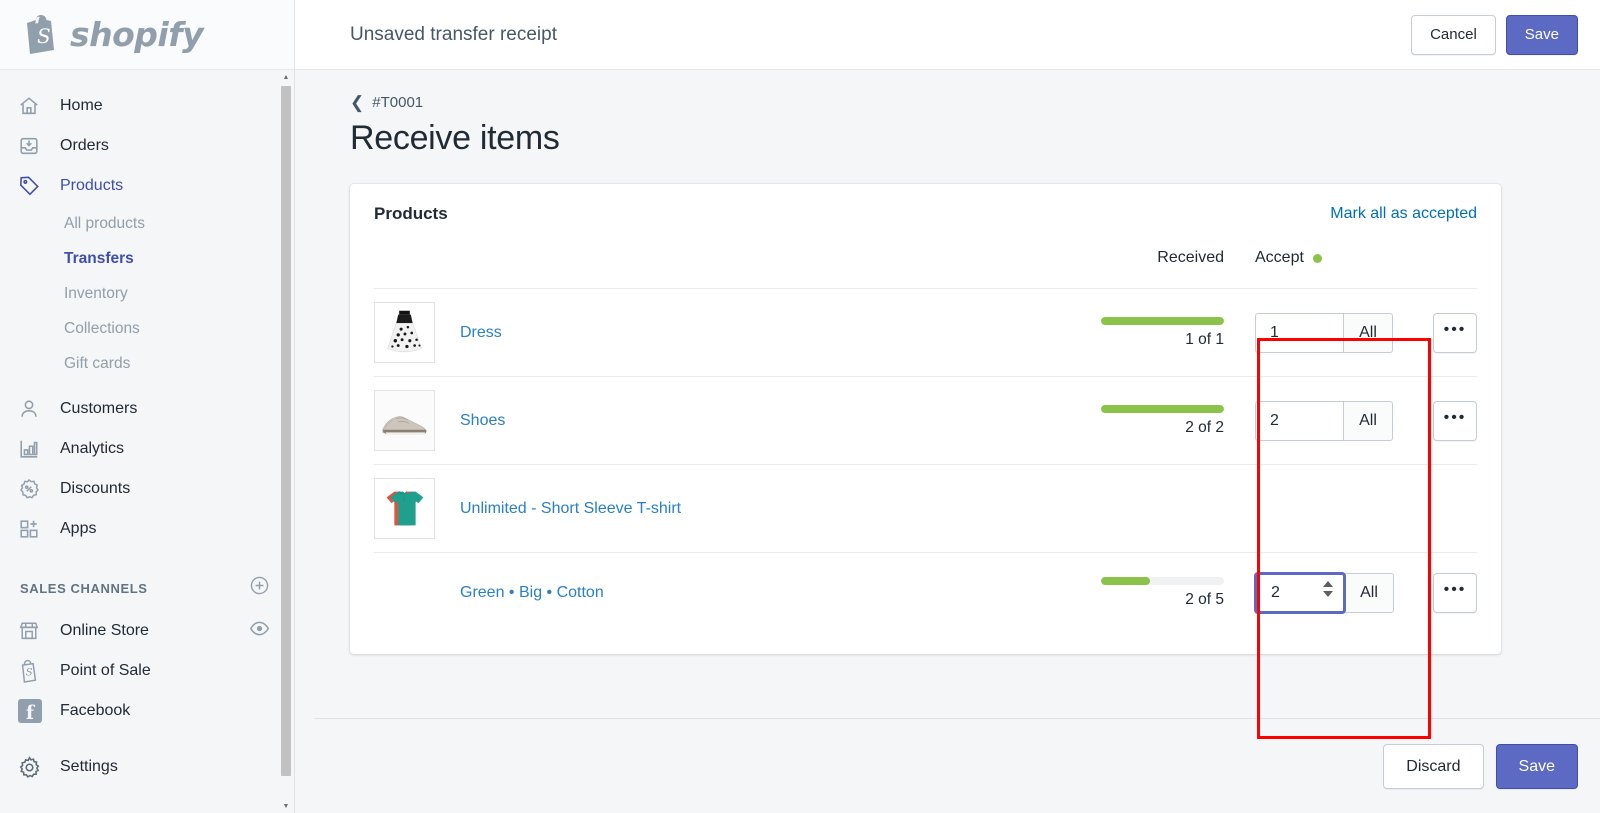  I want to click on sidebar-item-label: Products, so click(92, 185).